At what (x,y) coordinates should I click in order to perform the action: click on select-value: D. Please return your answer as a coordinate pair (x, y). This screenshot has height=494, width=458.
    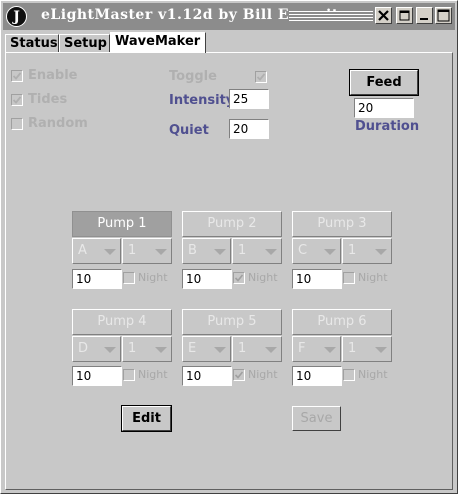
    Looking at the image, I should click on (83, 348).